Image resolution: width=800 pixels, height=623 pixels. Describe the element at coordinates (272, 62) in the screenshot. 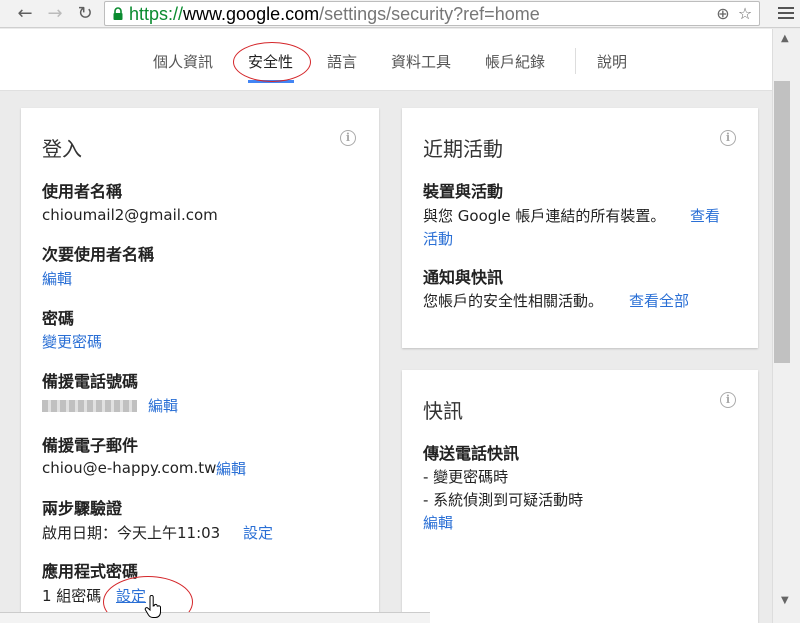

I see `annotation-circle-security-tab` at that location.